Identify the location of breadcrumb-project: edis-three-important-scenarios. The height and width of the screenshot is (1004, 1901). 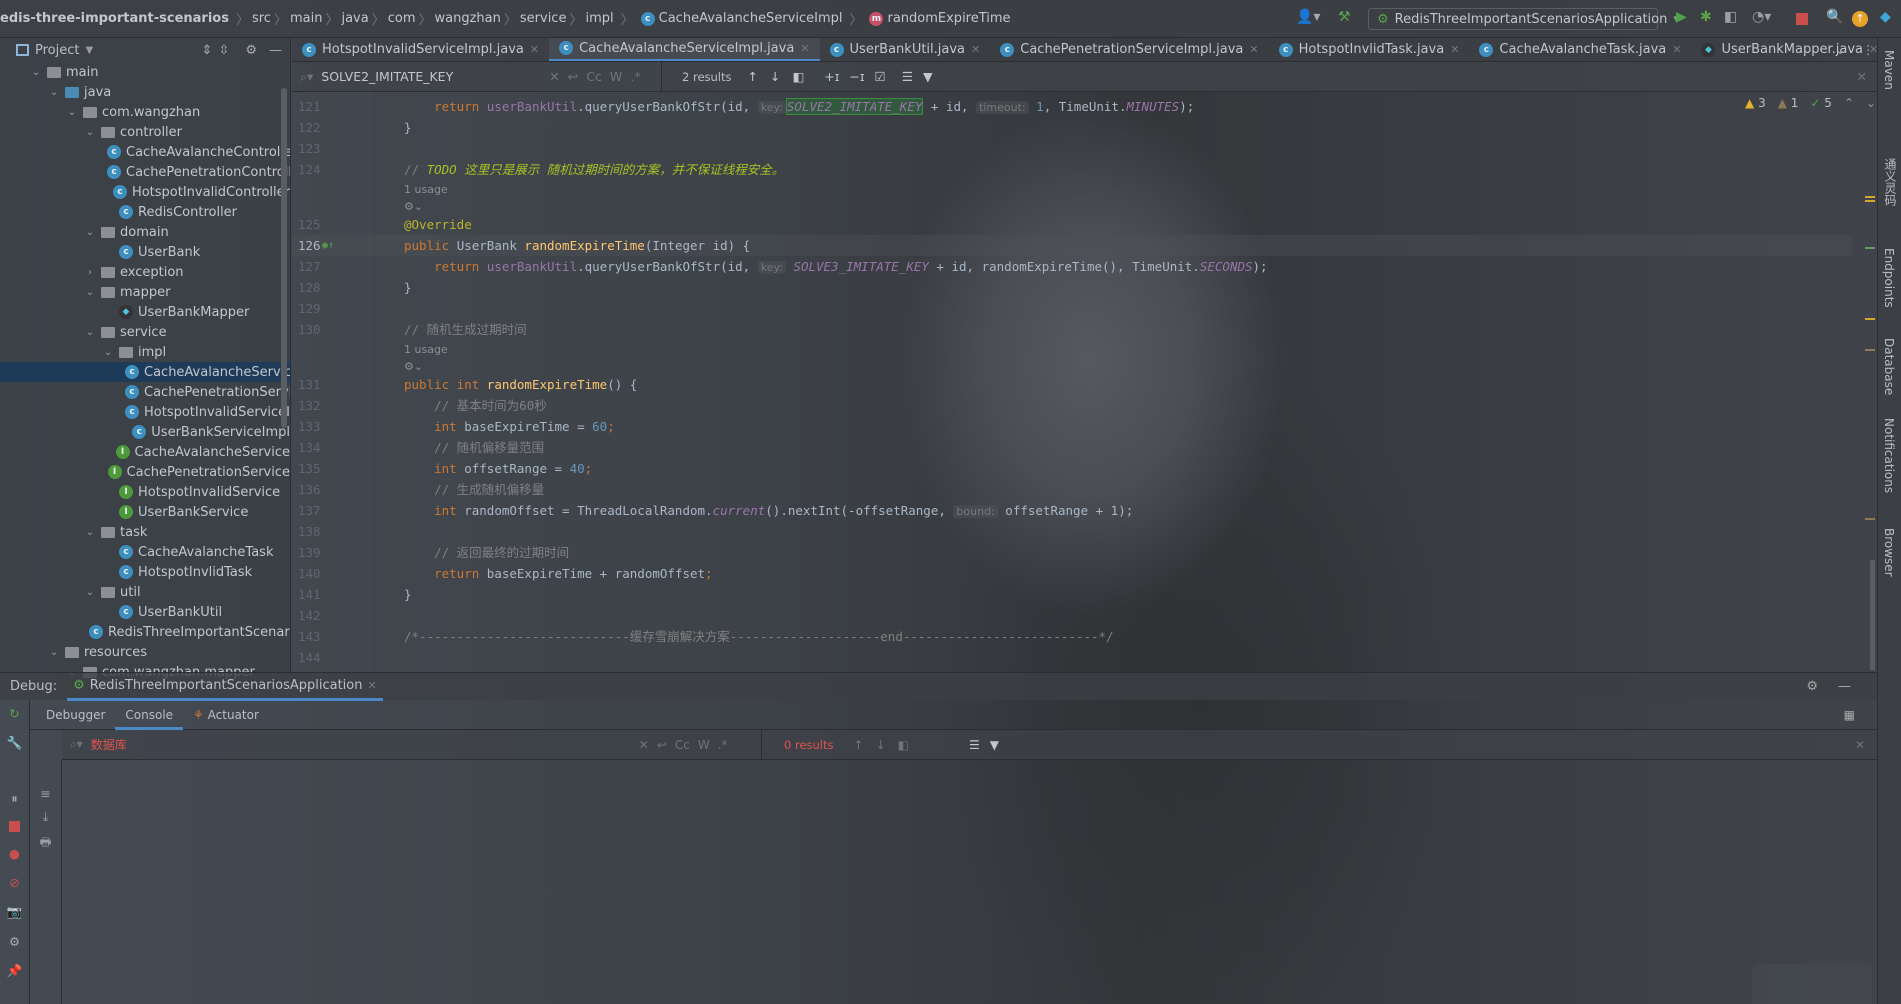
(114, 18).